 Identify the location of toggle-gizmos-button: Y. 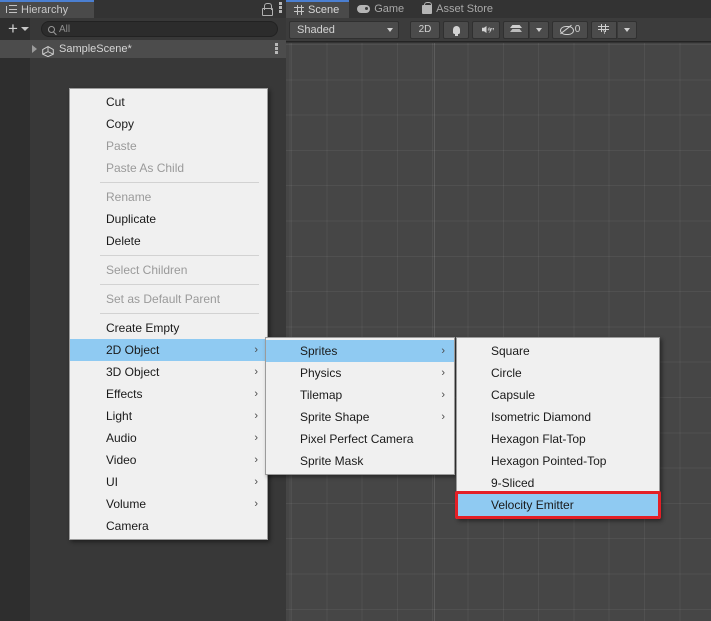
(604, 29).